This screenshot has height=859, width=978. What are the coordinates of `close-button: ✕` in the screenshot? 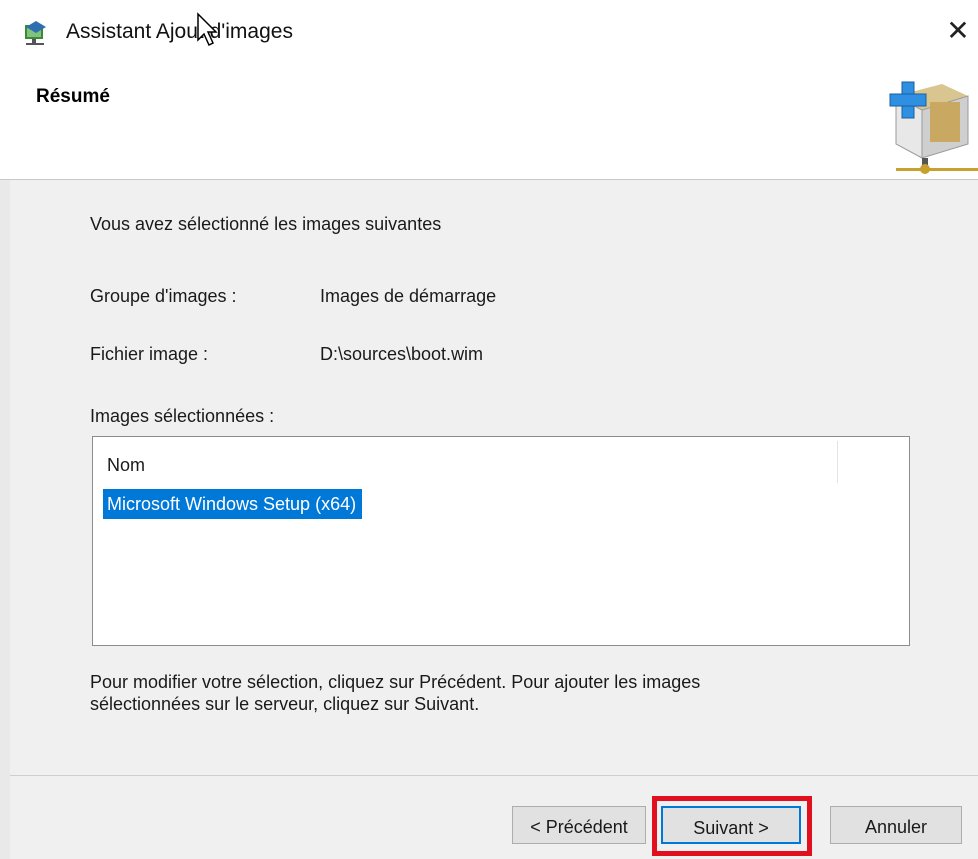 It's located at (958, 31).